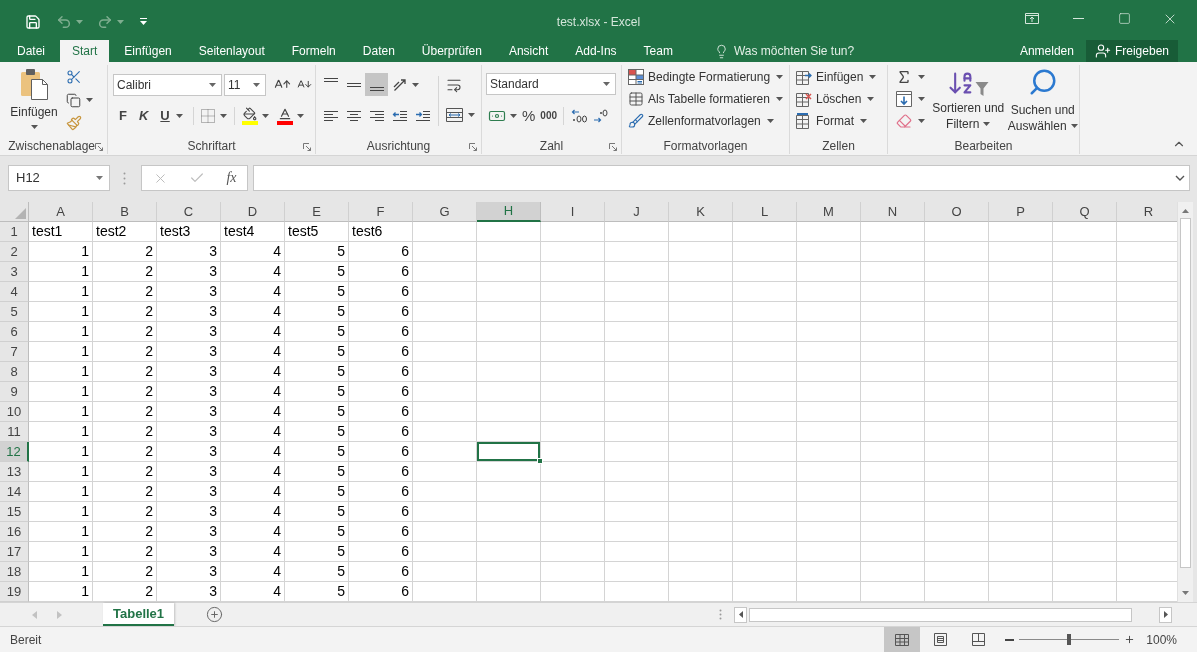 This screenshot has width=1197, height=652. What do you see at coordinates (708, 77) in the screenshot?
I see `conditional-formatting-button: Bedingte Formatierung` at bounding box center [708, 77].